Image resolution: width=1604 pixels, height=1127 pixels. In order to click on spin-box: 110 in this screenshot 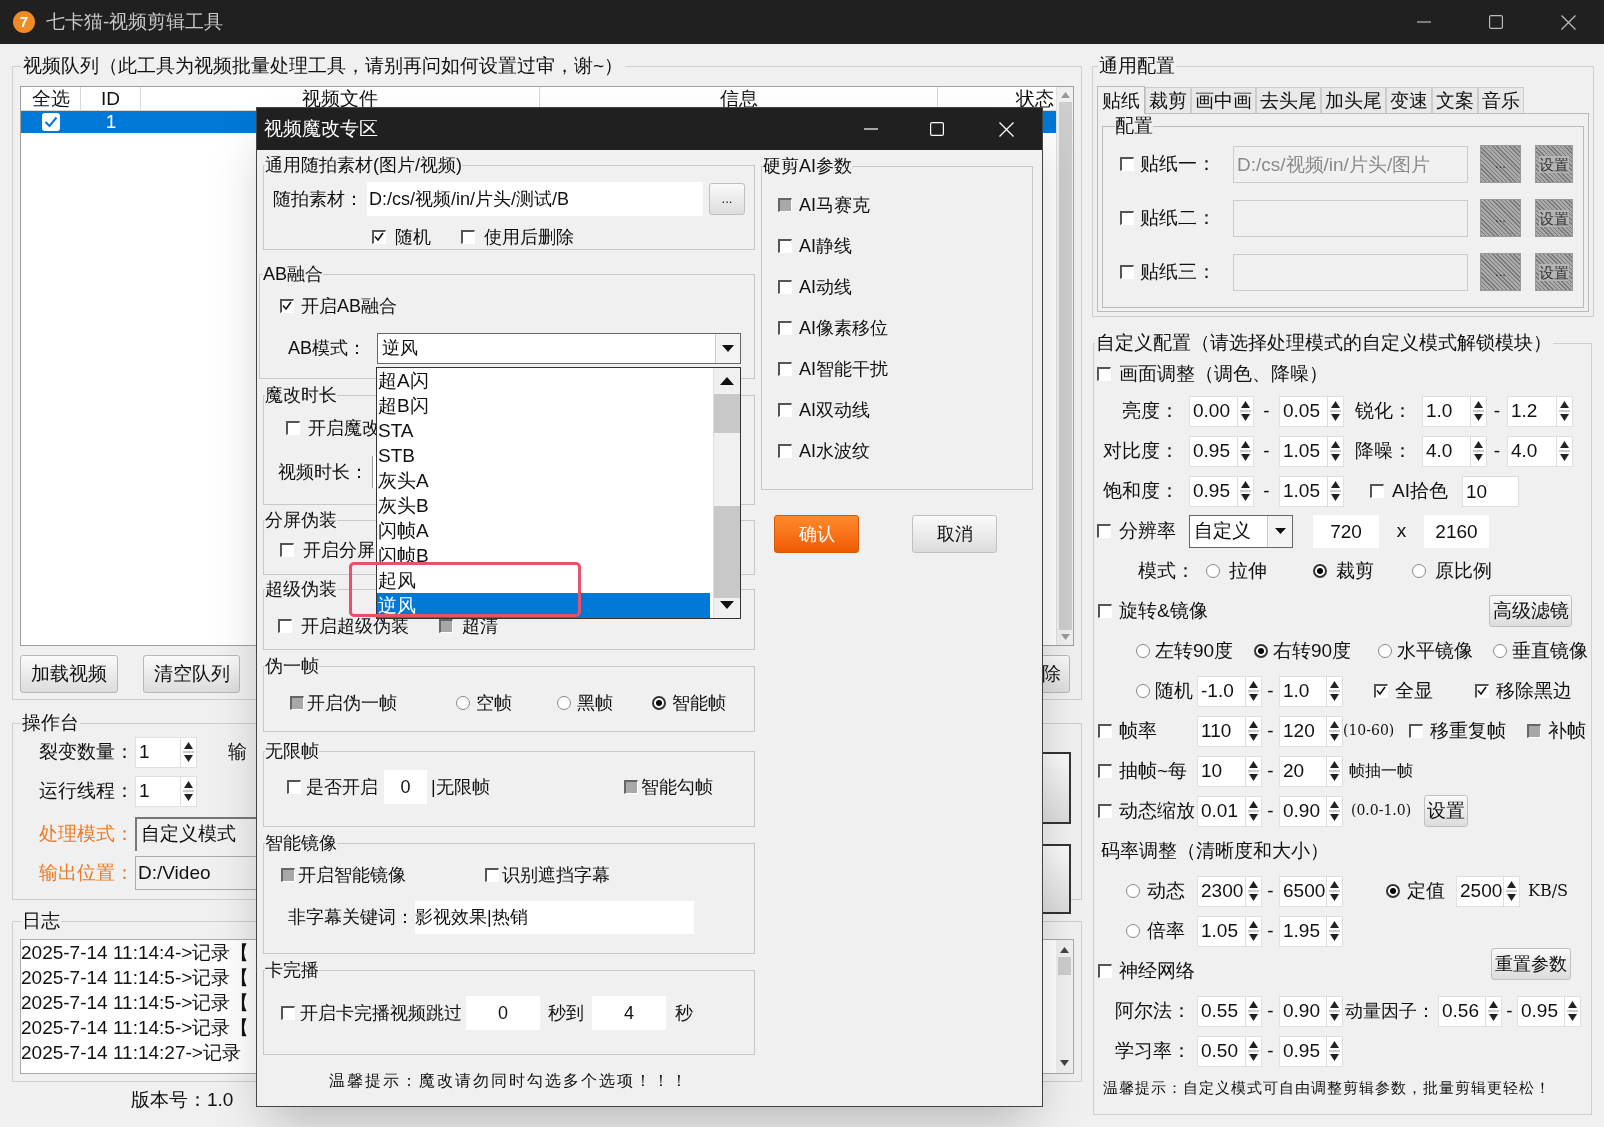, I will do `click(1229, 731)`.